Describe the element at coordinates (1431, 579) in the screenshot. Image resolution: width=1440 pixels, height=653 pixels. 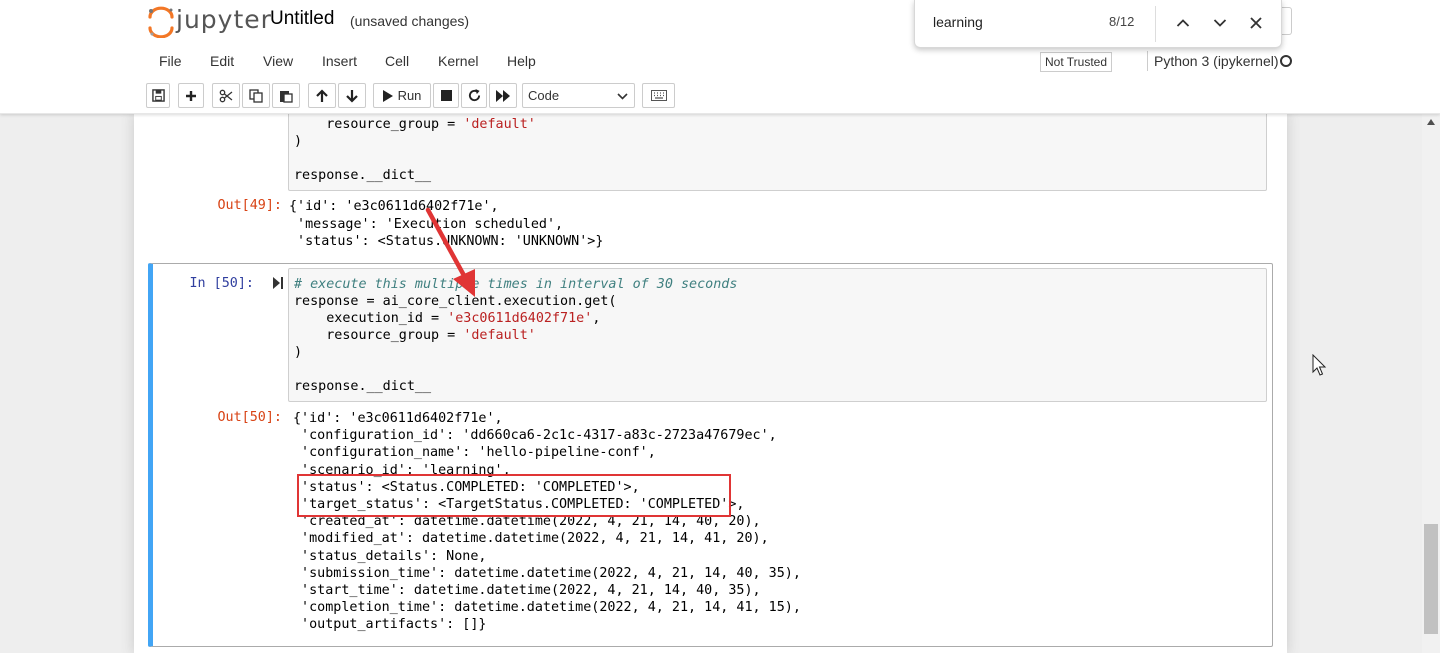
I see `scrollbar-thumb` at that location.